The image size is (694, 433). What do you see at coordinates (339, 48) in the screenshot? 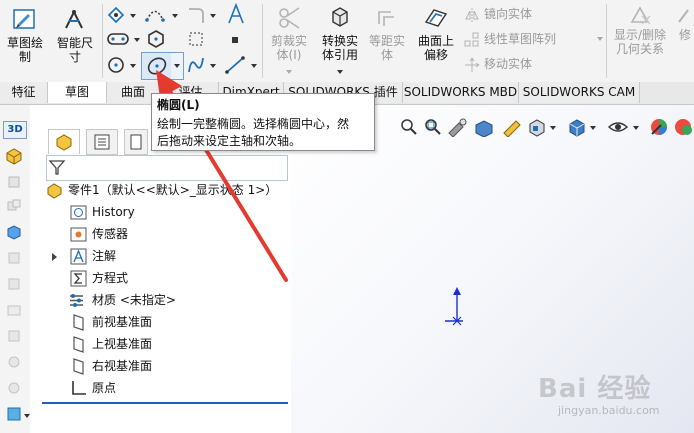
I see `convert-entities-label: 转换实 体引用` at bounding box center [339, 48].